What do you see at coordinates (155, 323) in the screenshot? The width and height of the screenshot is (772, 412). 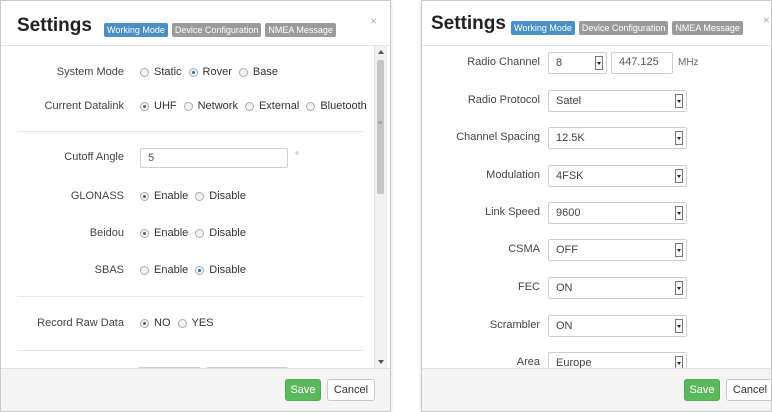 I see `record-raw-no-option: NO` at bounding box center [155, 323].